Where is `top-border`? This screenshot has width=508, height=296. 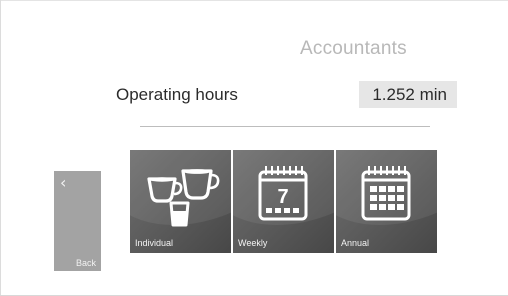
top-border is located at coordinates (254, 0).